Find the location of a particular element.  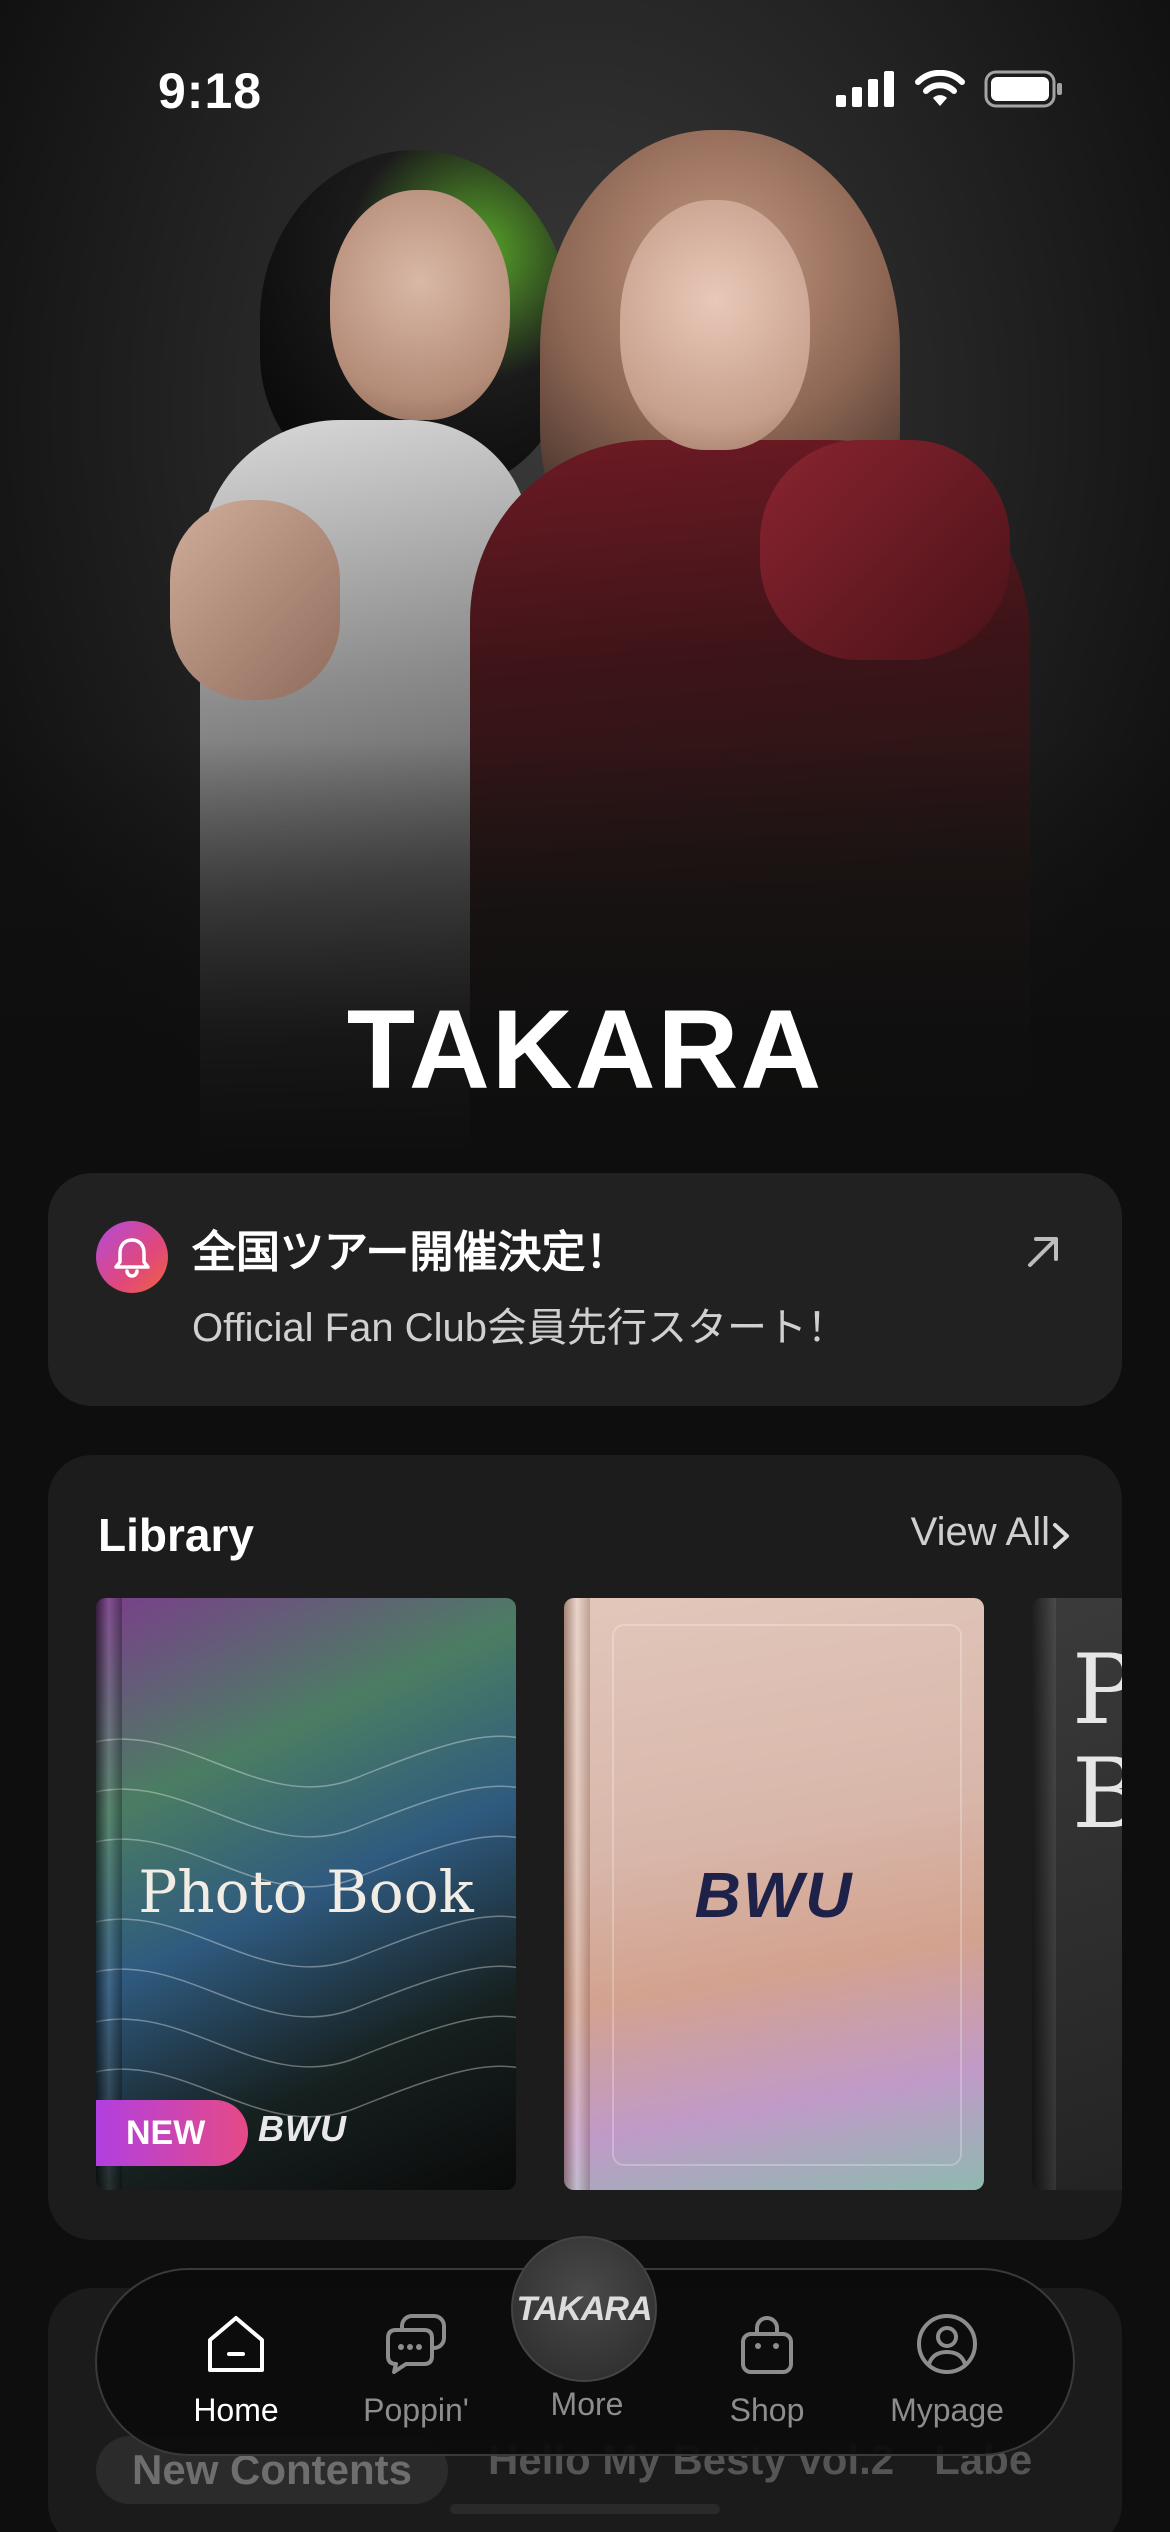

tab-mypage: Mypage is located at coordinates (947, 2368).